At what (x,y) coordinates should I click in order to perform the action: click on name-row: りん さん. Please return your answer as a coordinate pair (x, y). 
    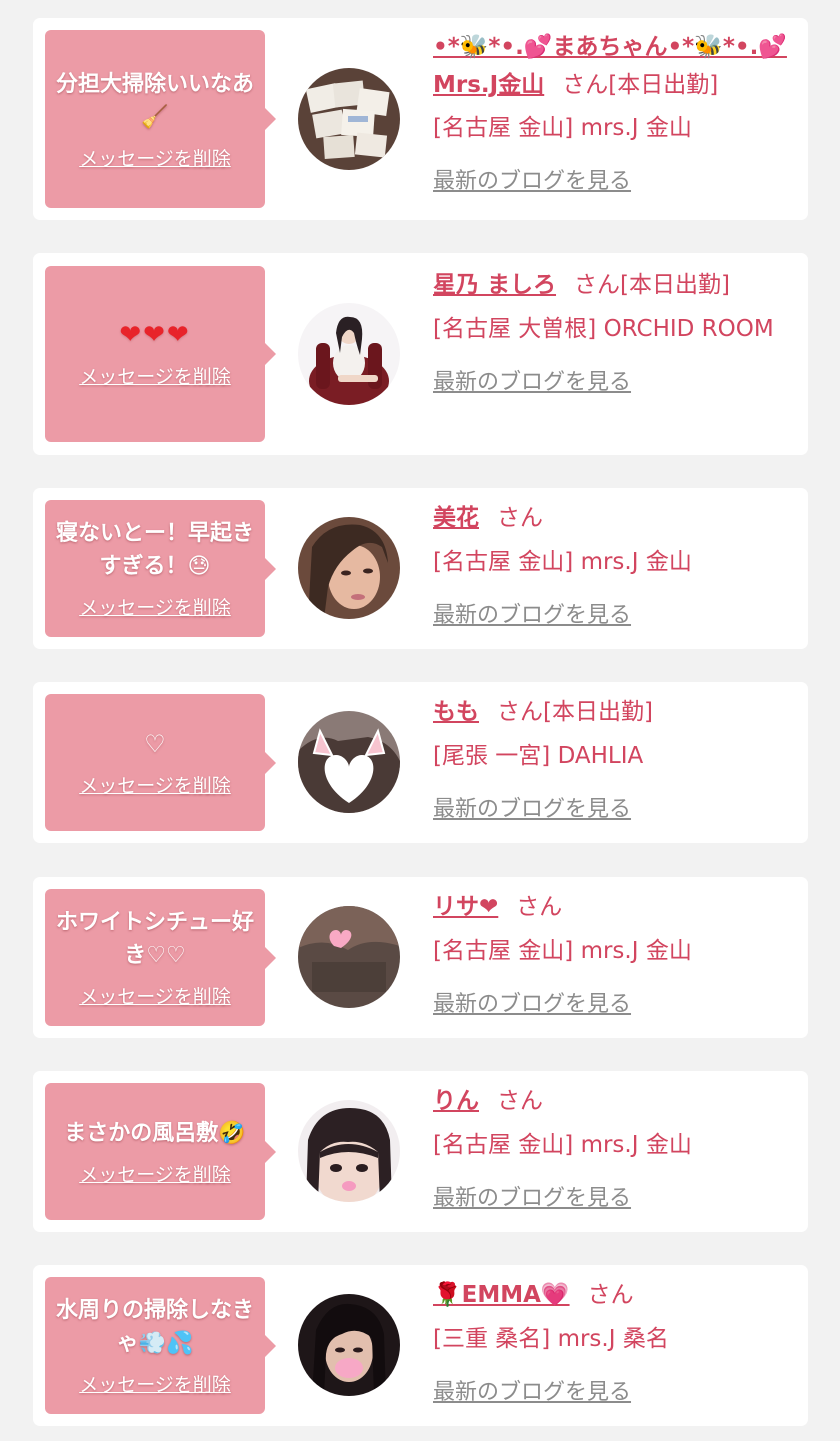
    Looking at the image, I should click on (615, 1101).